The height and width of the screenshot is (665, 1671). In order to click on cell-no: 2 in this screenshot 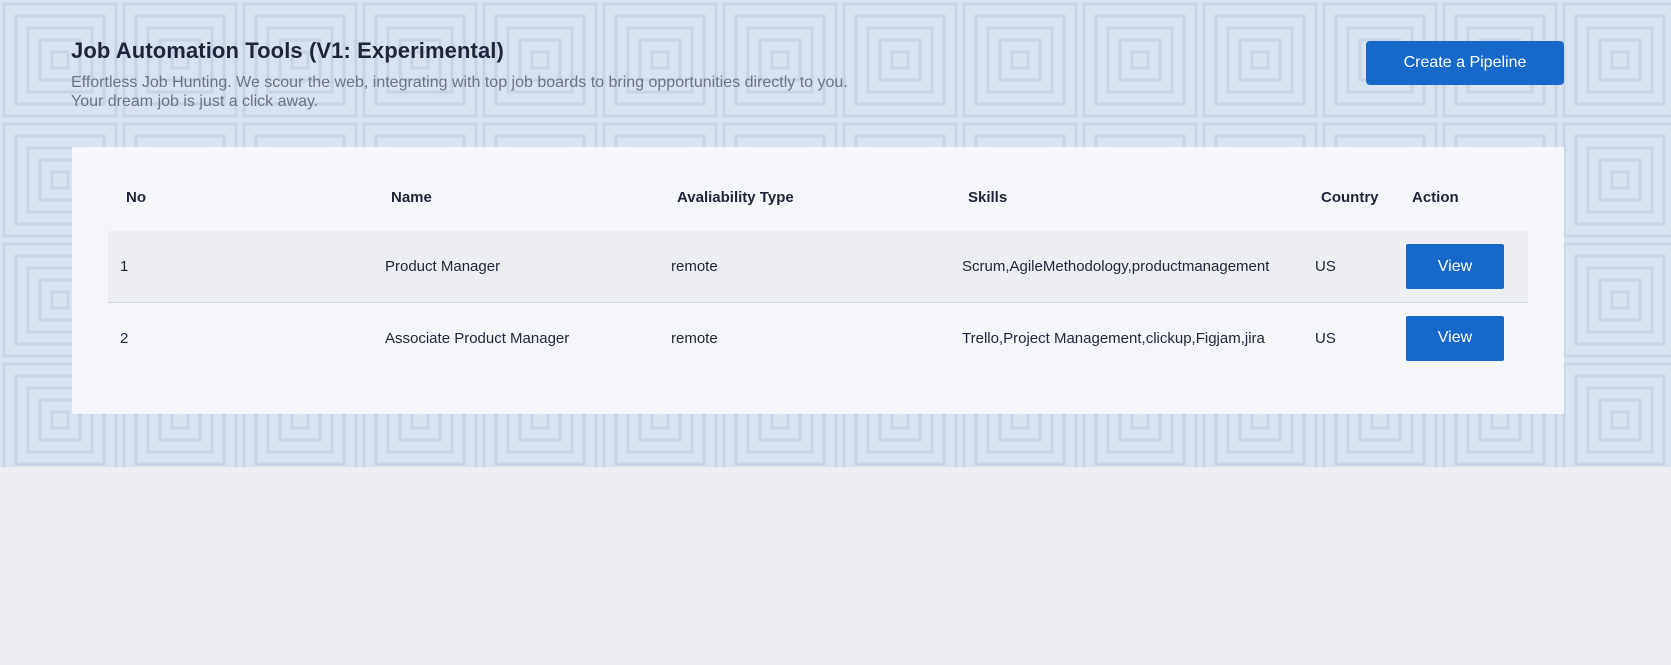, I will do `click(124, 338)`.